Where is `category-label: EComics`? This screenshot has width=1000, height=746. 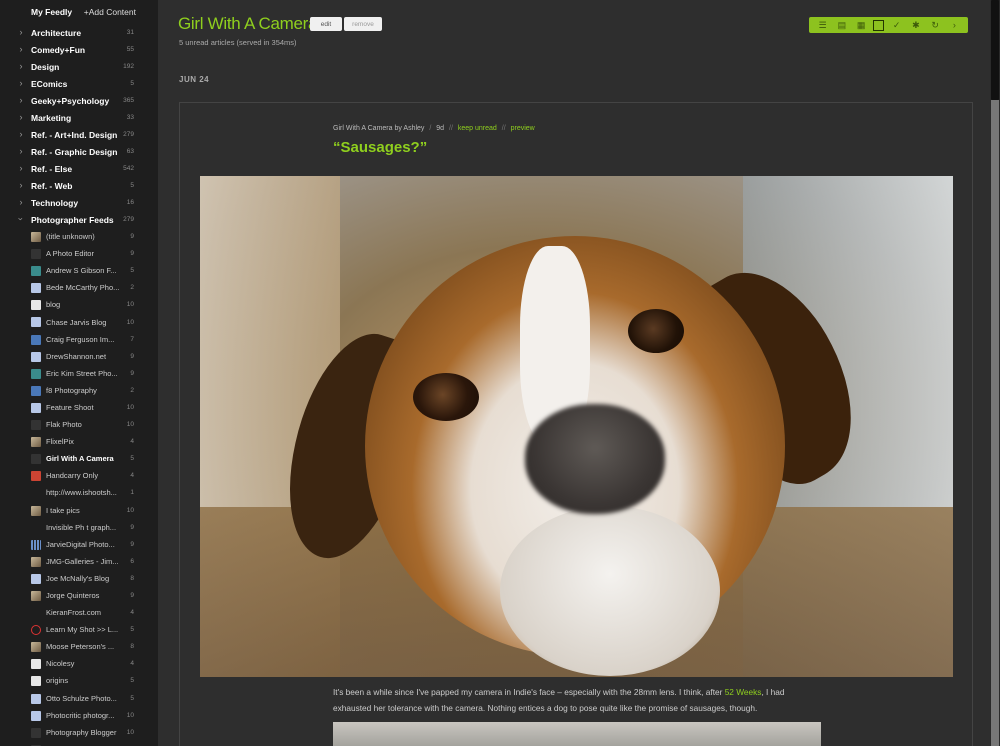 category-label: EComics is located at coordinates (49, 83).